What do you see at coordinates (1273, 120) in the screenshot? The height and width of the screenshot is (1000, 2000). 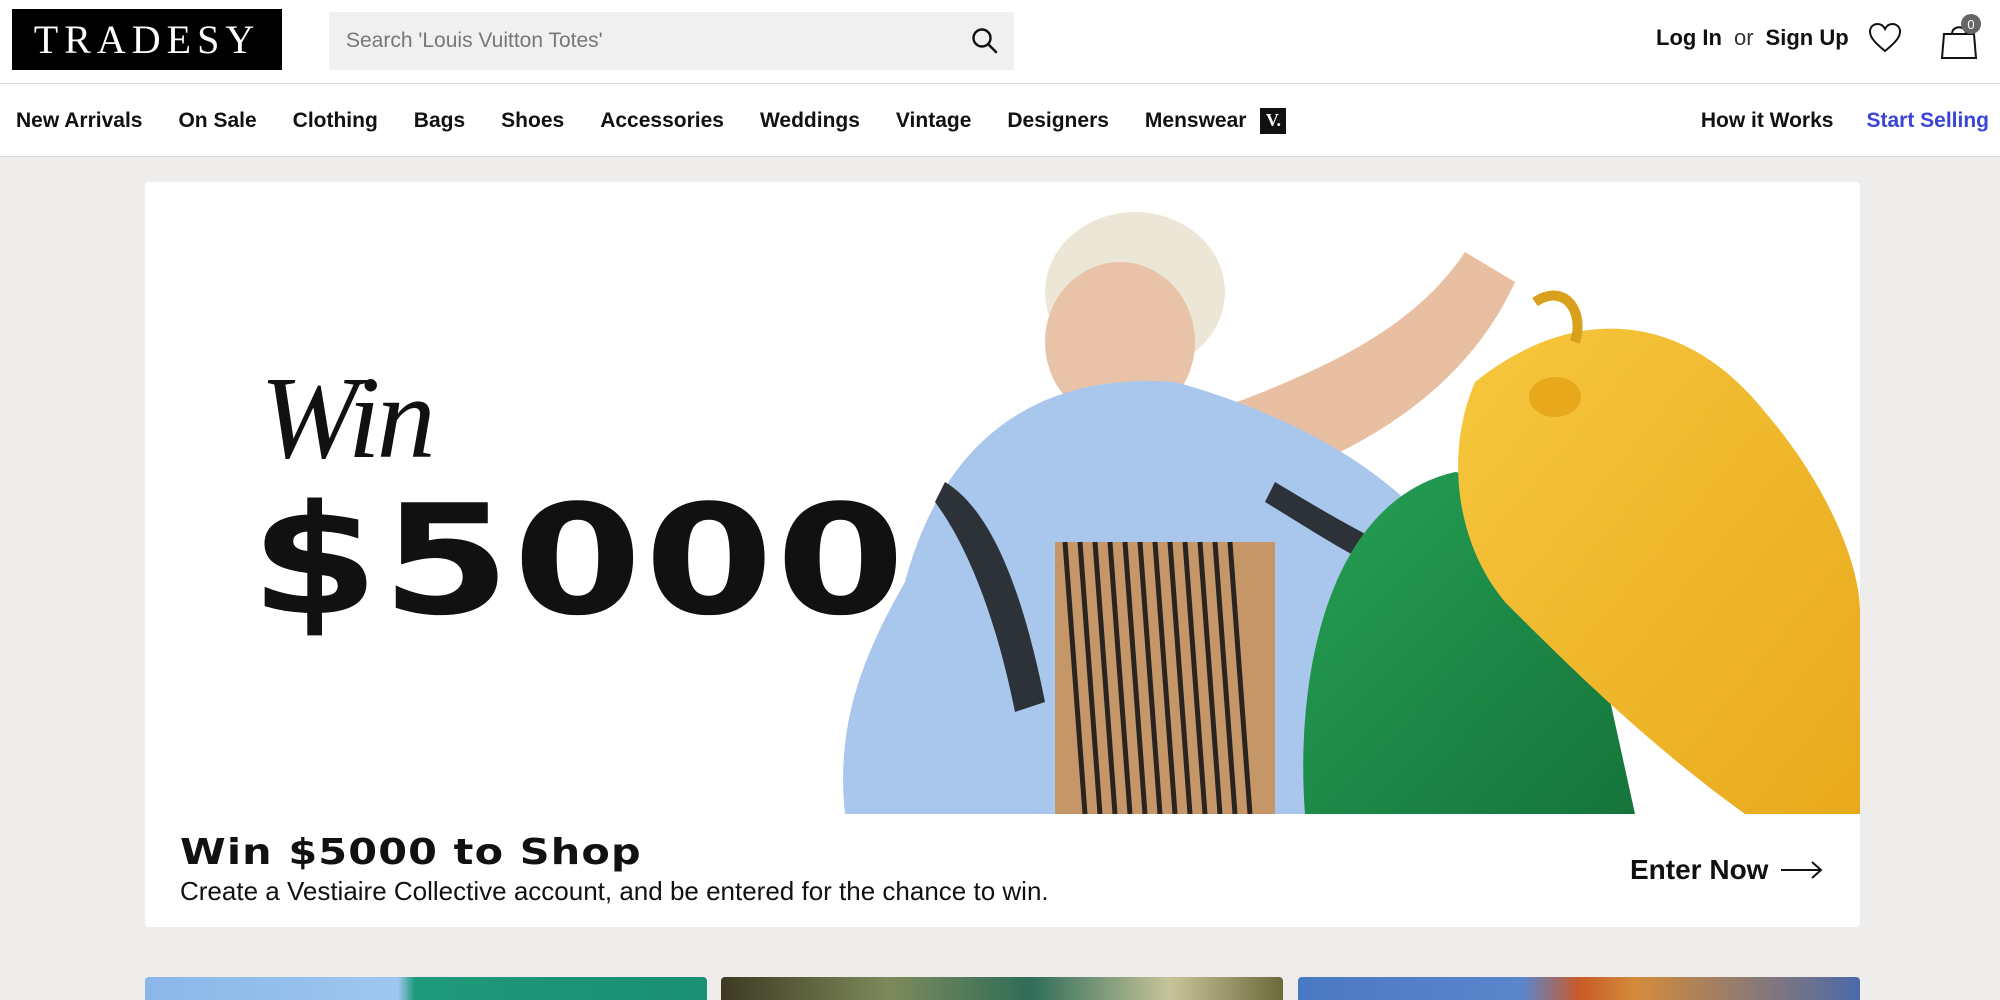 I see `vestiaire-logo-badge: V.` at bounding box center [1273, 120].